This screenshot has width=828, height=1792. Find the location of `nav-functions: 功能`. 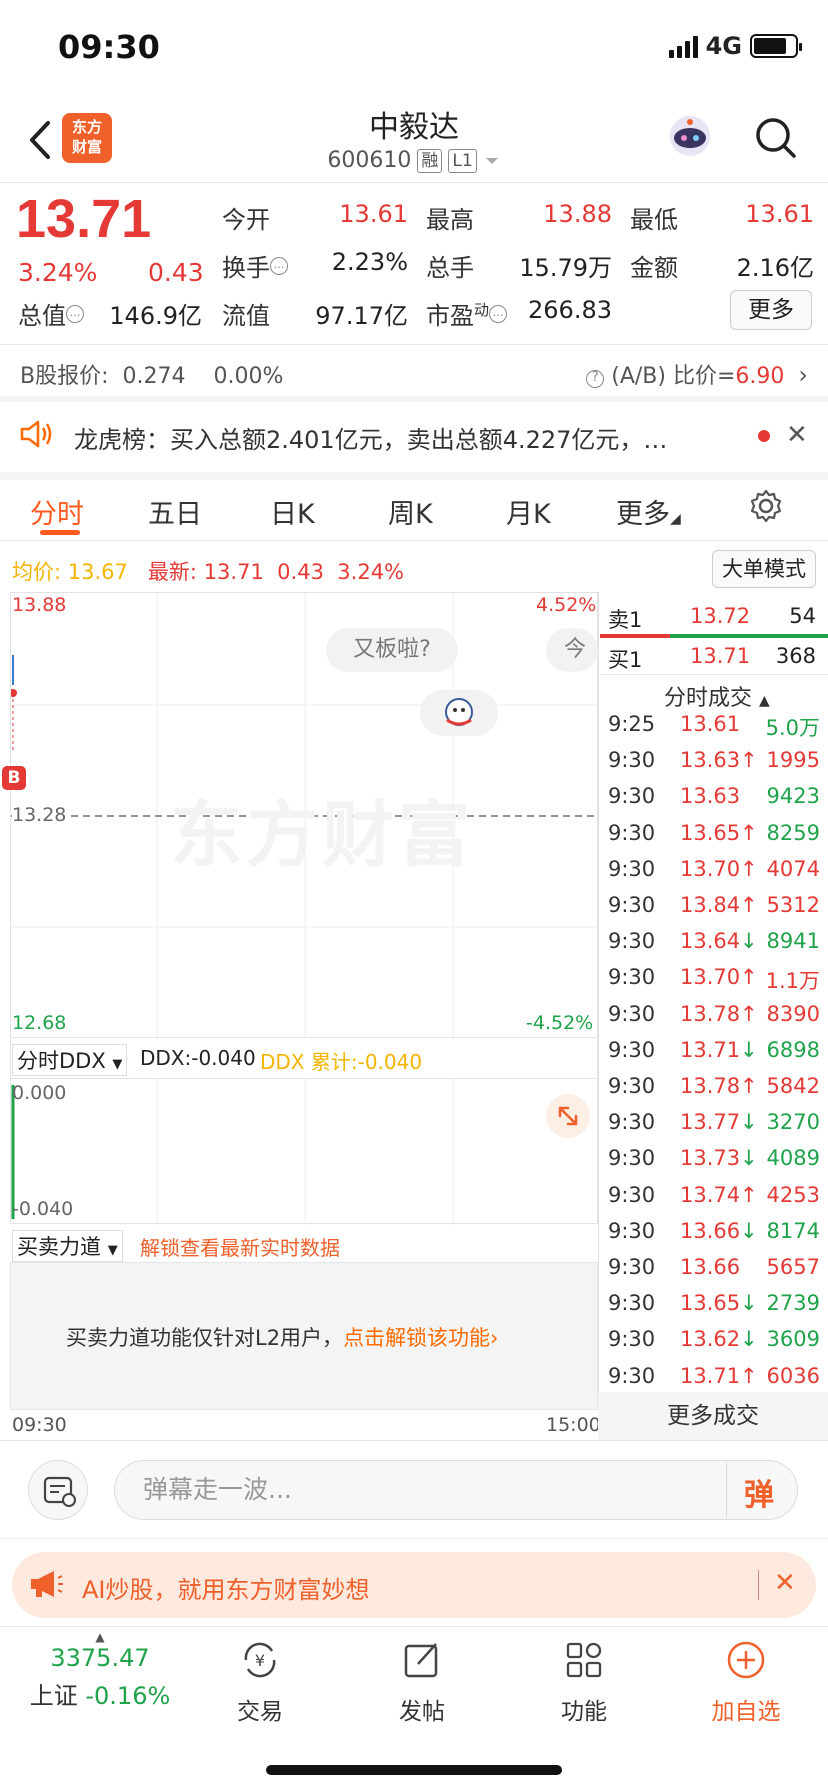

nav-functions: 功能 is located at coordinates (584, 1682).